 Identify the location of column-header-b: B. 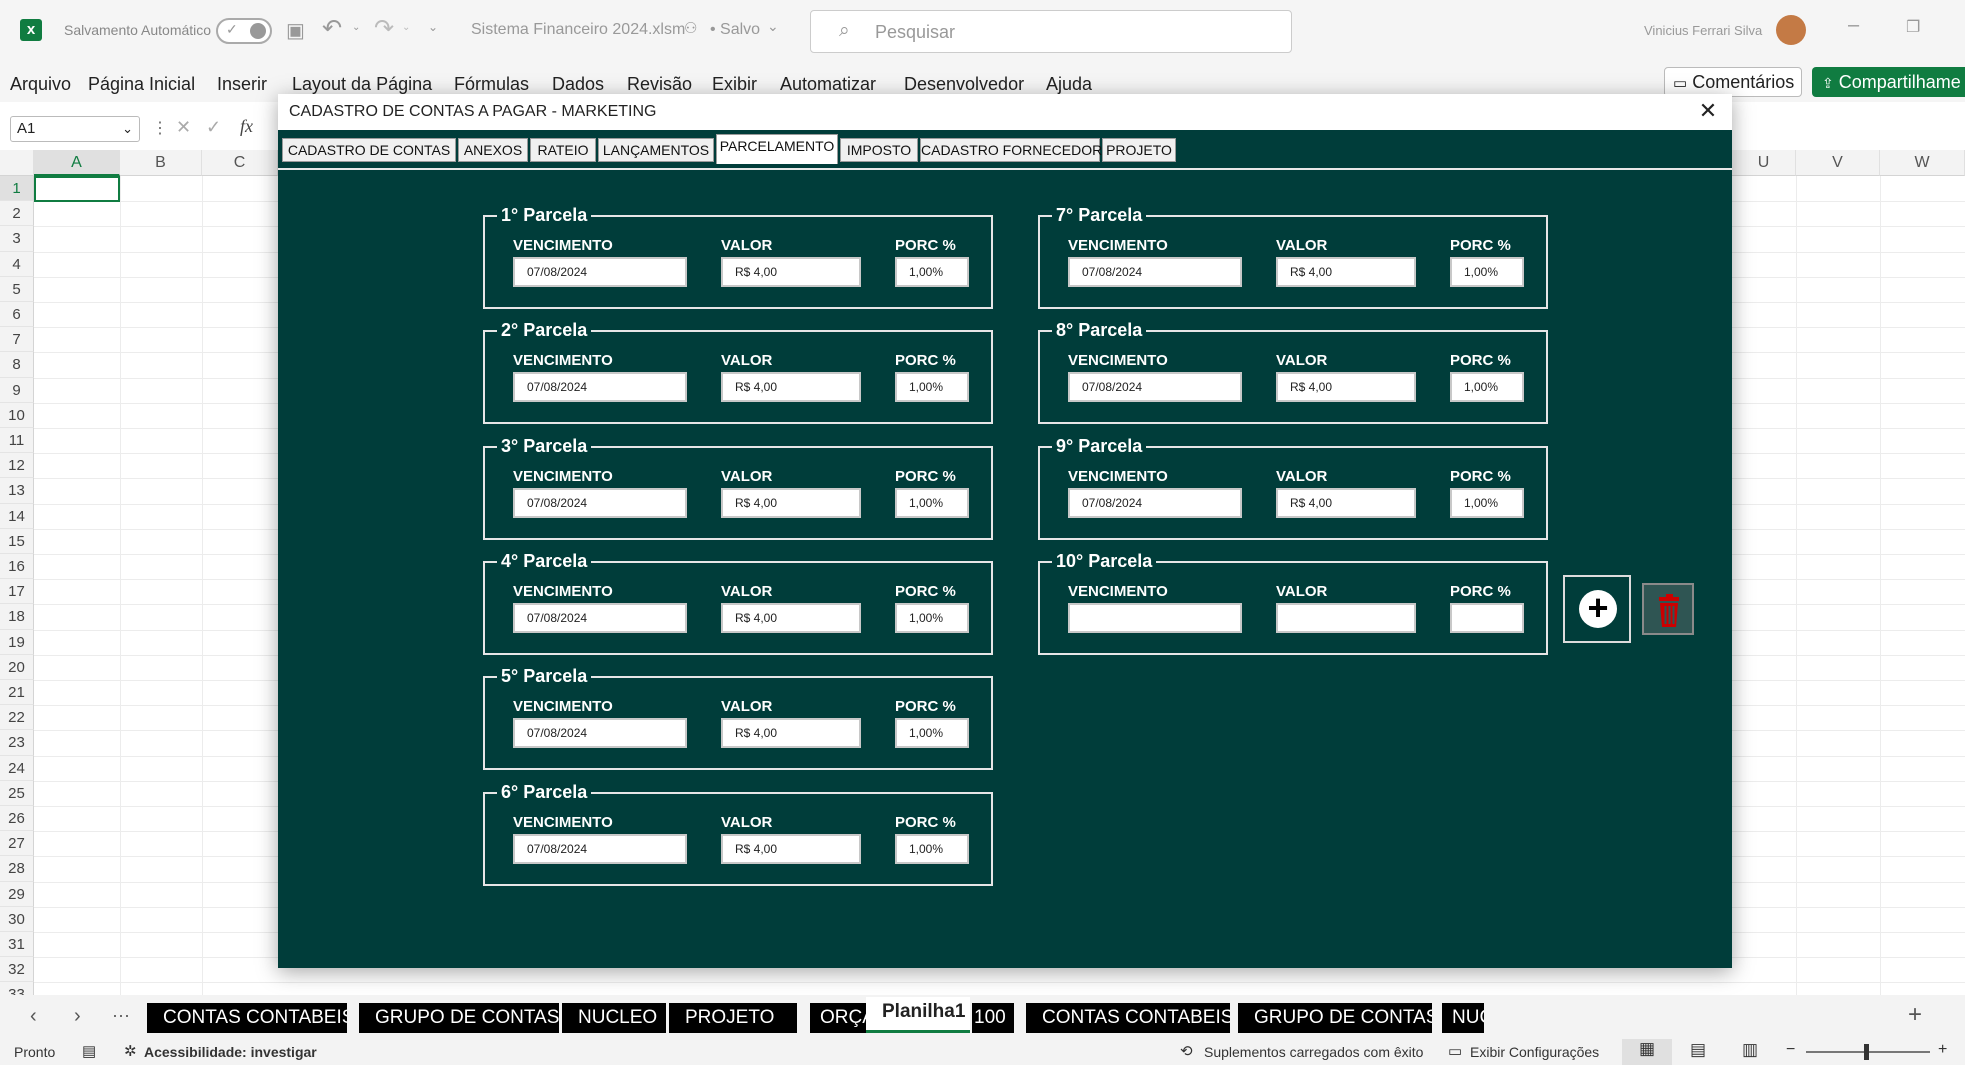
(161, 163).